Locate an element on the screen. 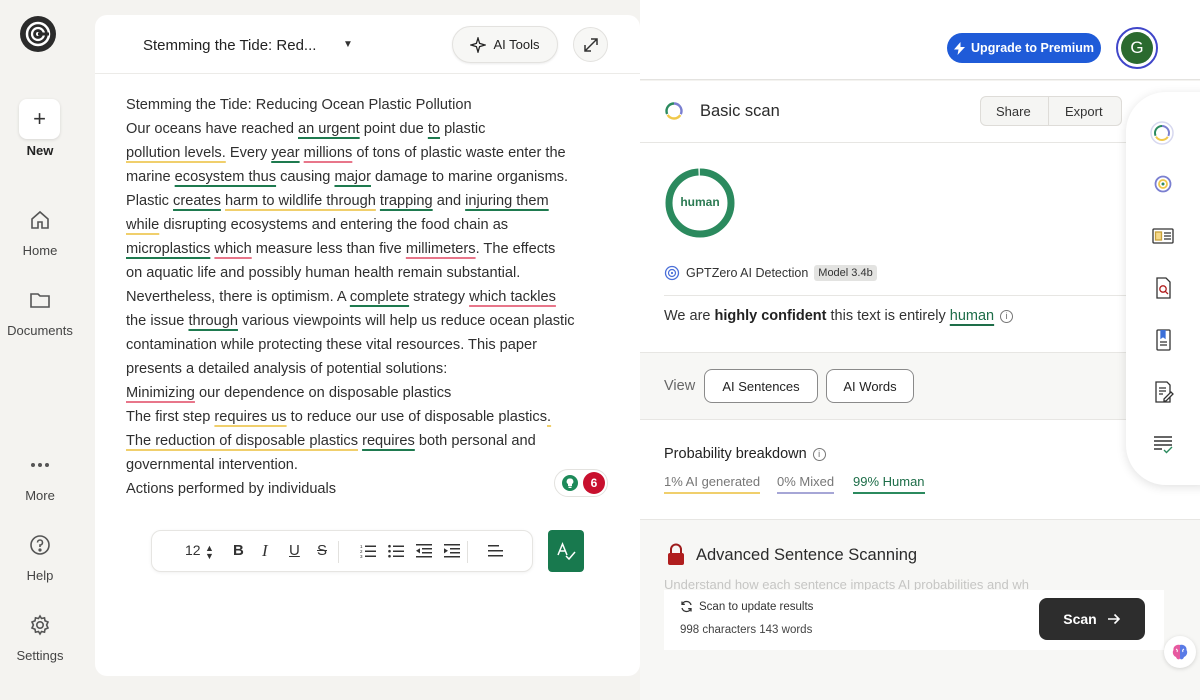 The image size is (1200, 700). lightning-icon is located at coordinates (960, 48).